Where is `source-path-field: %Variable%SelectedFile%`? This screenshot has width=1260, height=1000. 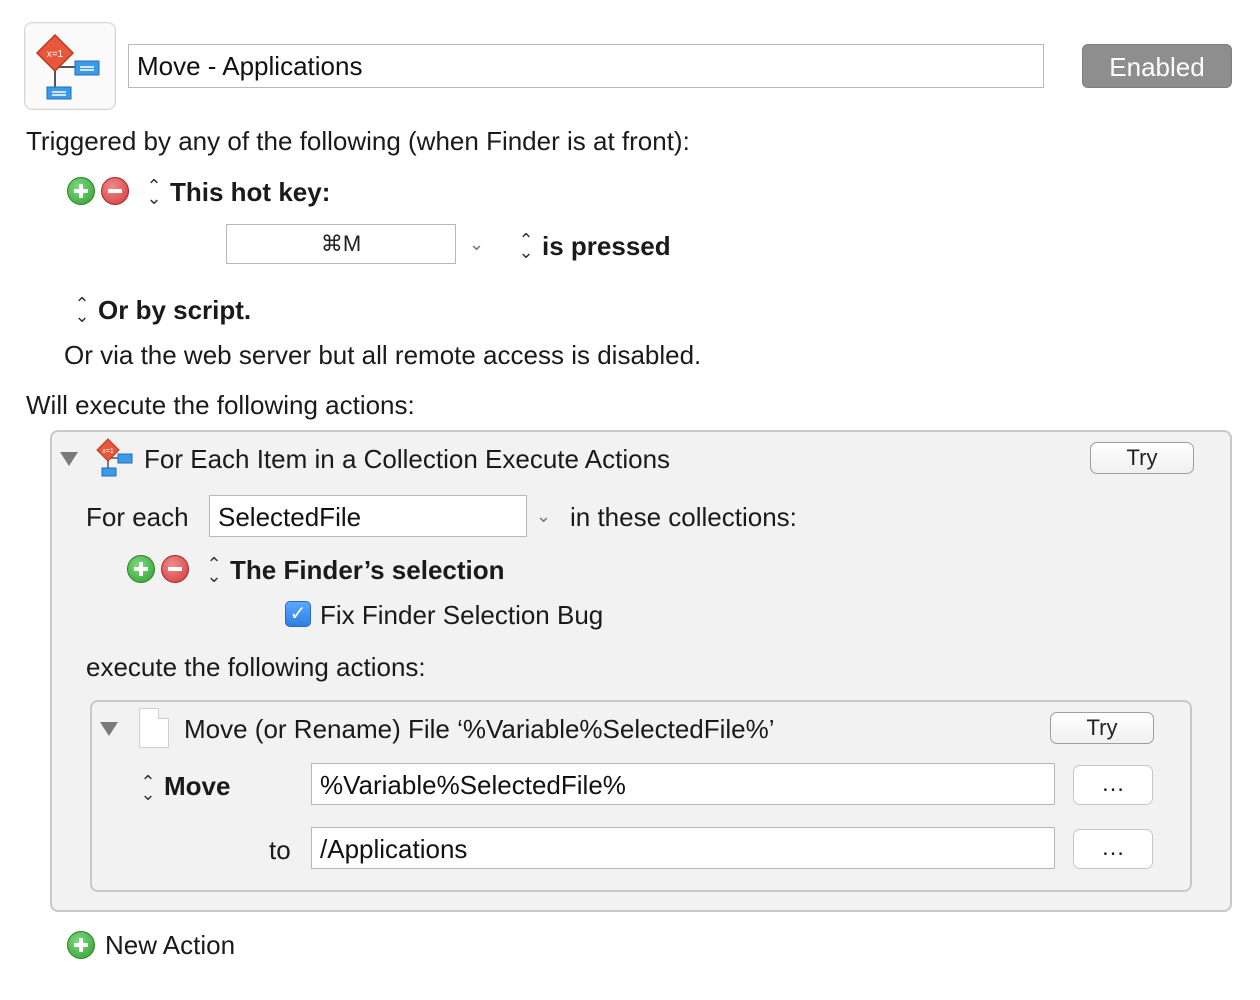 source-path-field: %Variable%SelectedFile% is located at coordinates (683, 784).